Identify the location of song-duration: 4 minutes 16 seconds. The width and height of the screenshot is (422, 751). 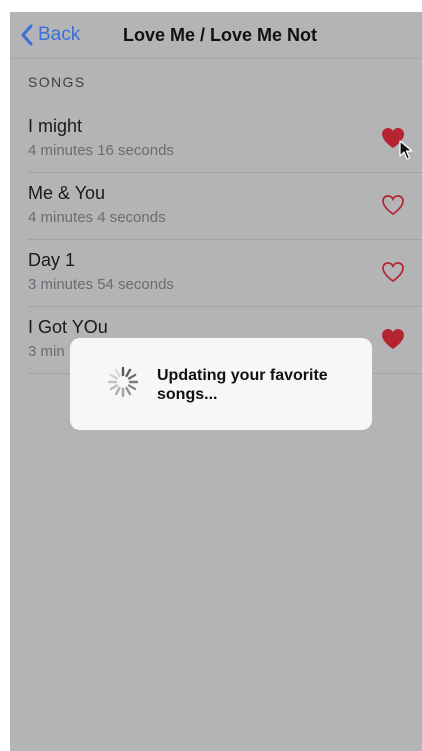
(101, 150).